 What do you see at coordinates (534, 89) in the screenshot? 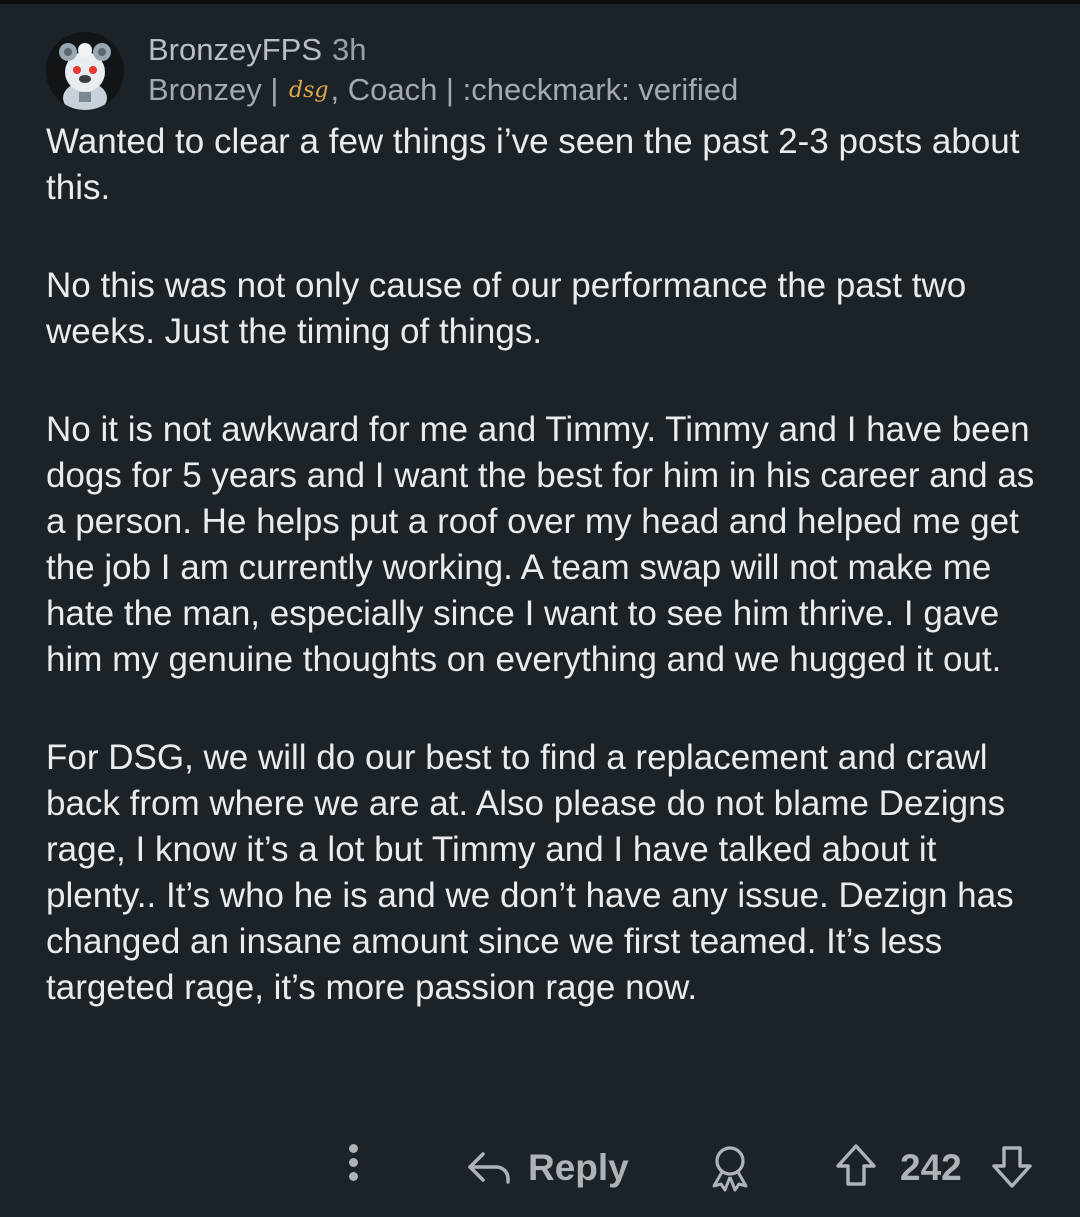
I see `flair-suffix: , Coach | :checkmark: verified` at bounding box center [534, 89].